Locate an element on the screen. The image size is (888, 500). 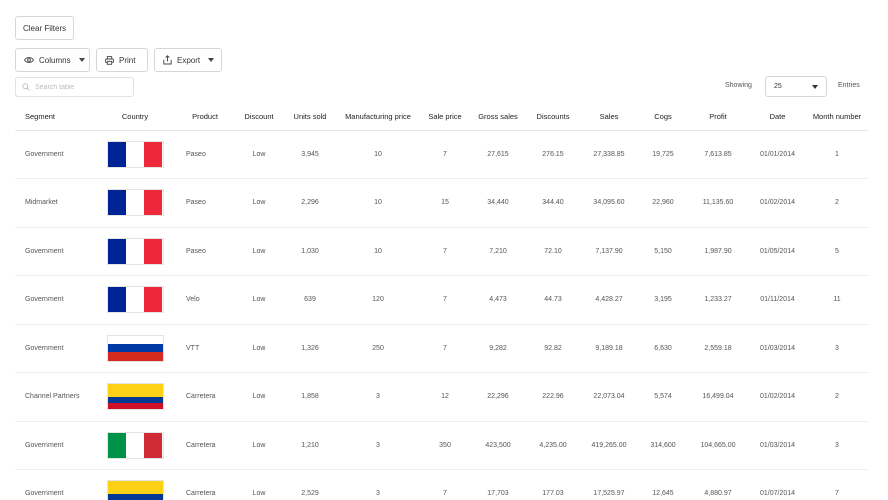
cell-discounts: 222.96 is located at coordinates (553, 397).